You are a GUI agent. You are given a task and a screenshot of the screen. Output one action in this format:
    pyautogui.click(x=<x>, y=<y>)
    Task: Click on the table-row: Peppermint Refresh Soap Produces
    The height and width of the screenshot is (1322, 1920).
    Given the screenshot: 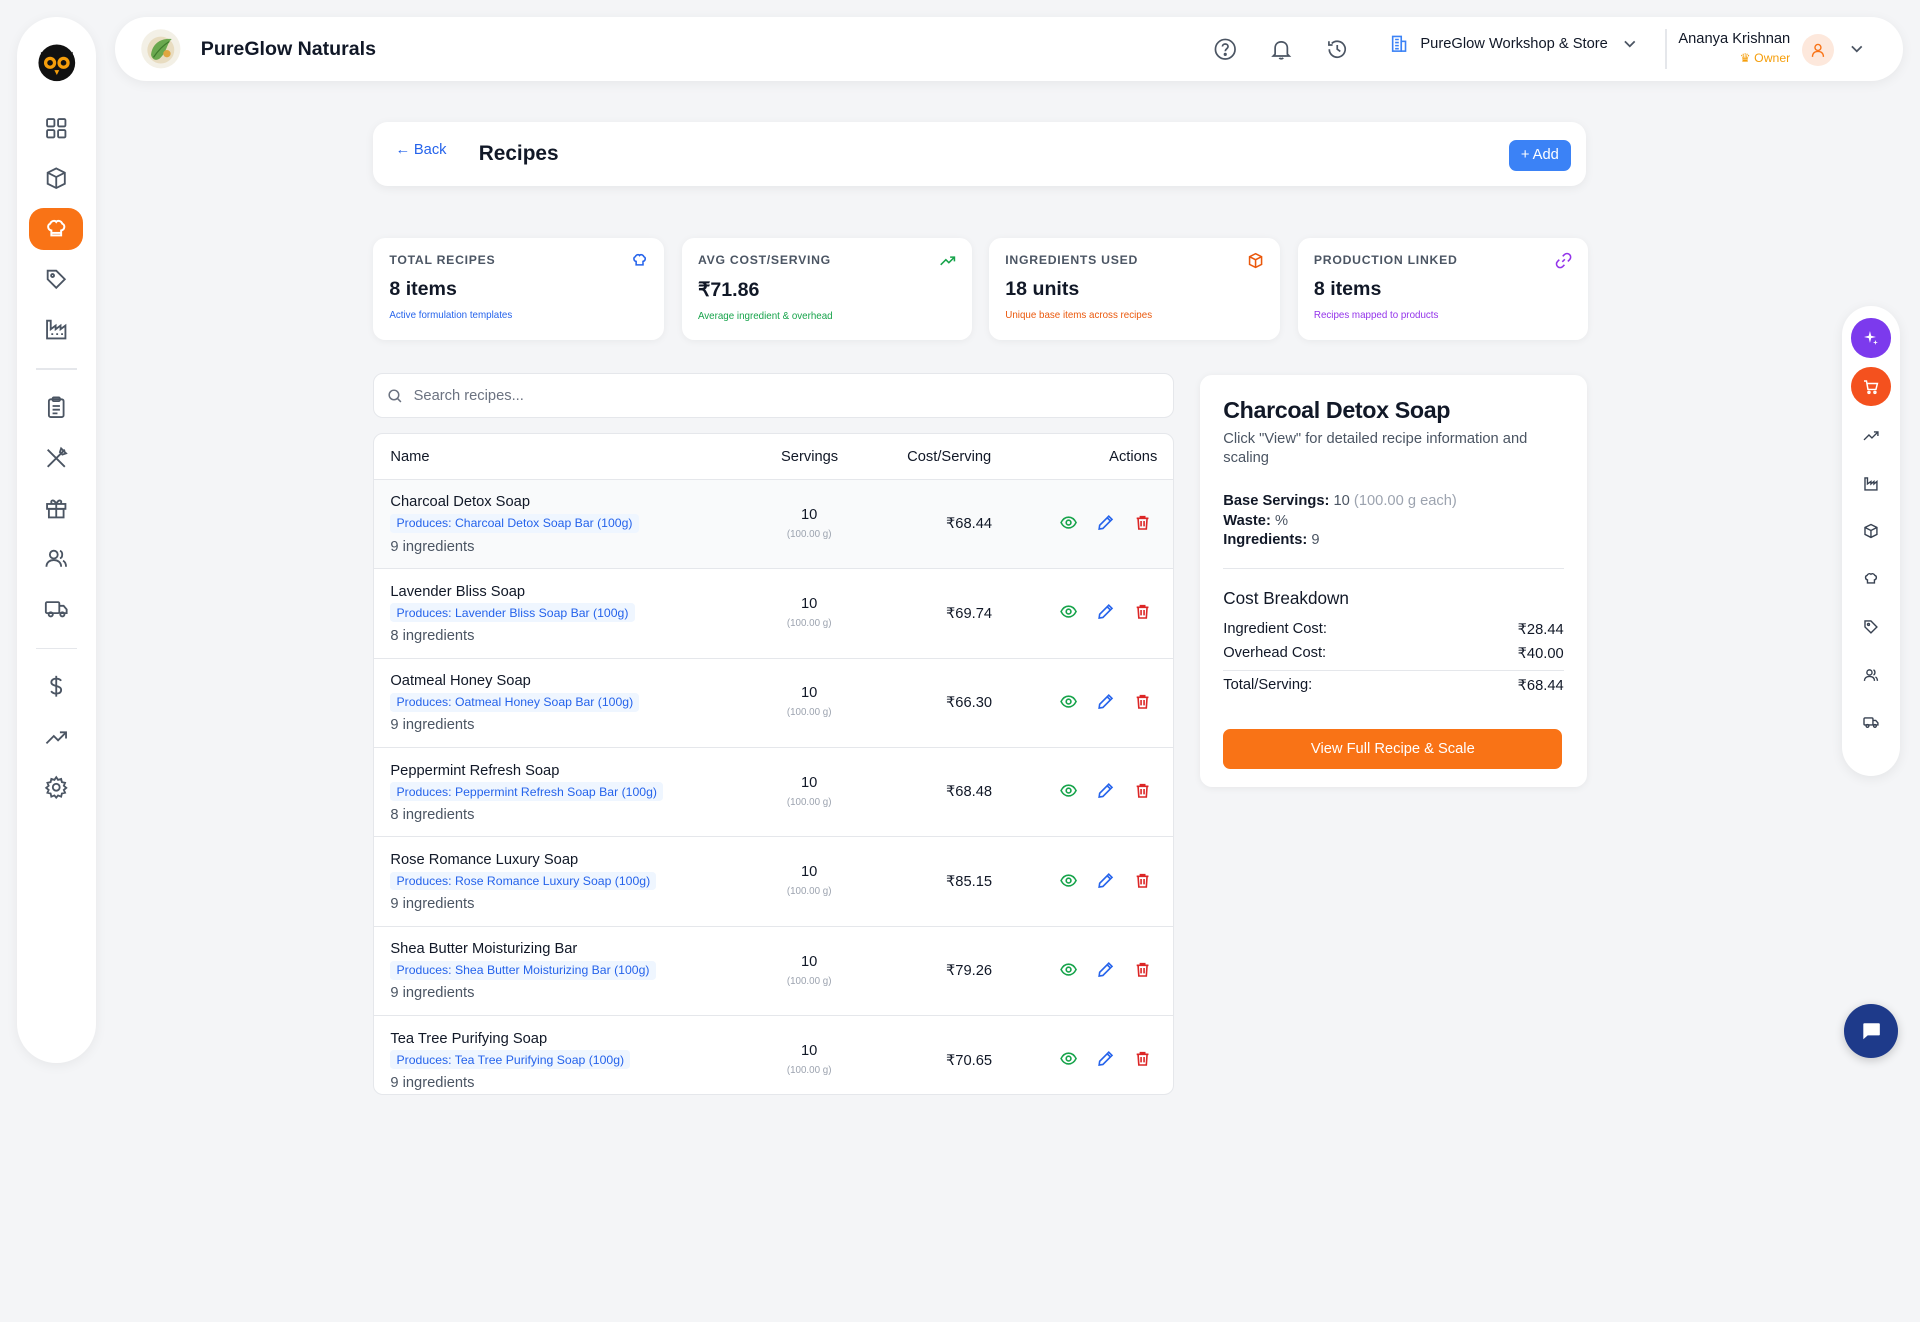 What is the action you would take?
    pyautogui.click(x=774, y=793)
    